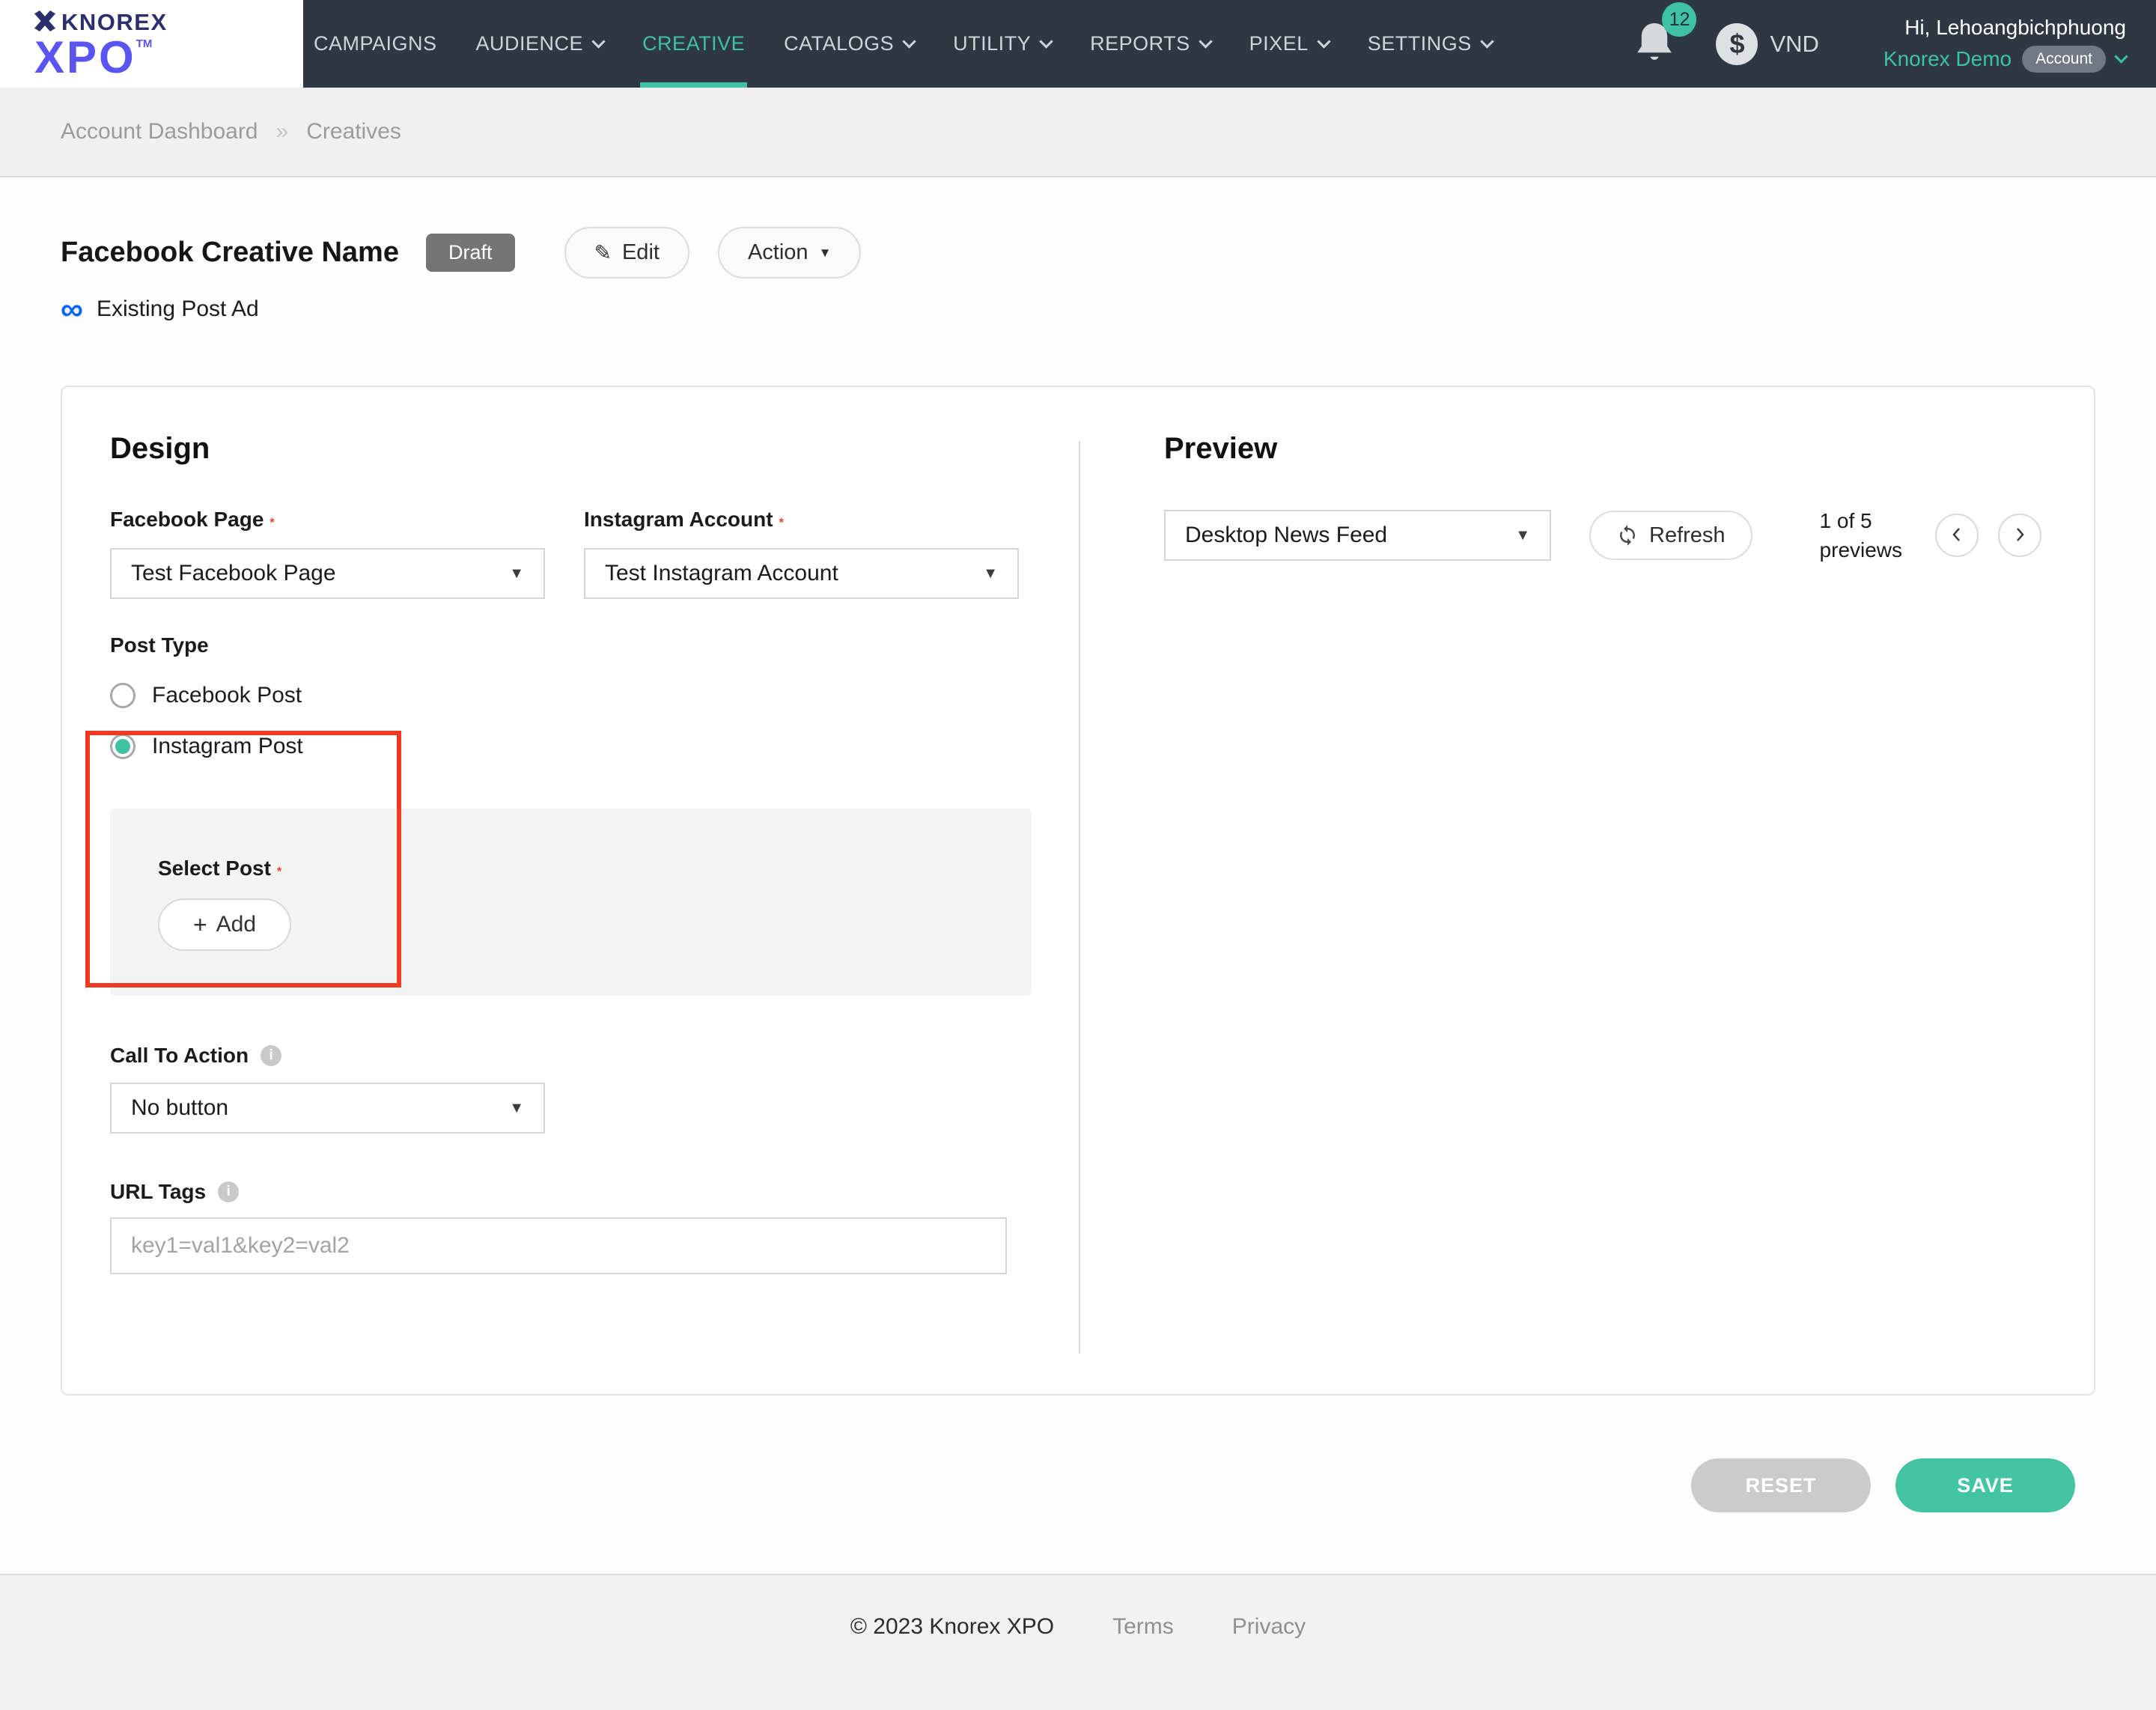 The image size is (2156, 1710). Describe the element at coordinates (1794, 44) in the screenshot. I see `currency-code: VND` at that location.